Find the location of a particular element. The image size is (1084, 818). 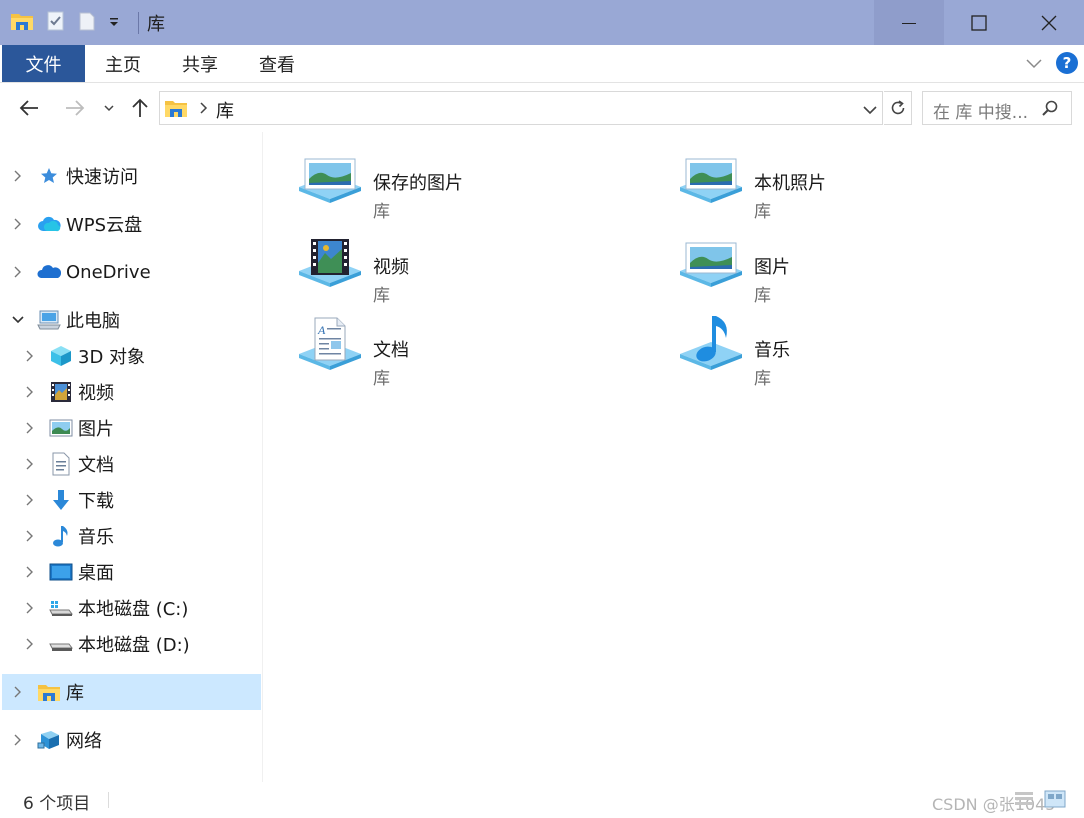

sidebar-item-wps-cloud: WPS云盘 is located at coordinates (131, 224).